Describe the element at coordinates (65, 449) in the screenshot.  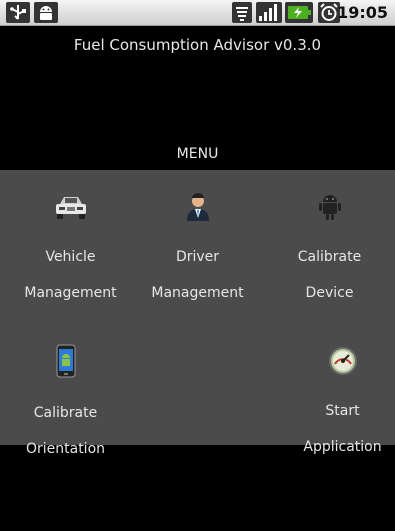
I see `menu-item-line2: Orientation` at that location.